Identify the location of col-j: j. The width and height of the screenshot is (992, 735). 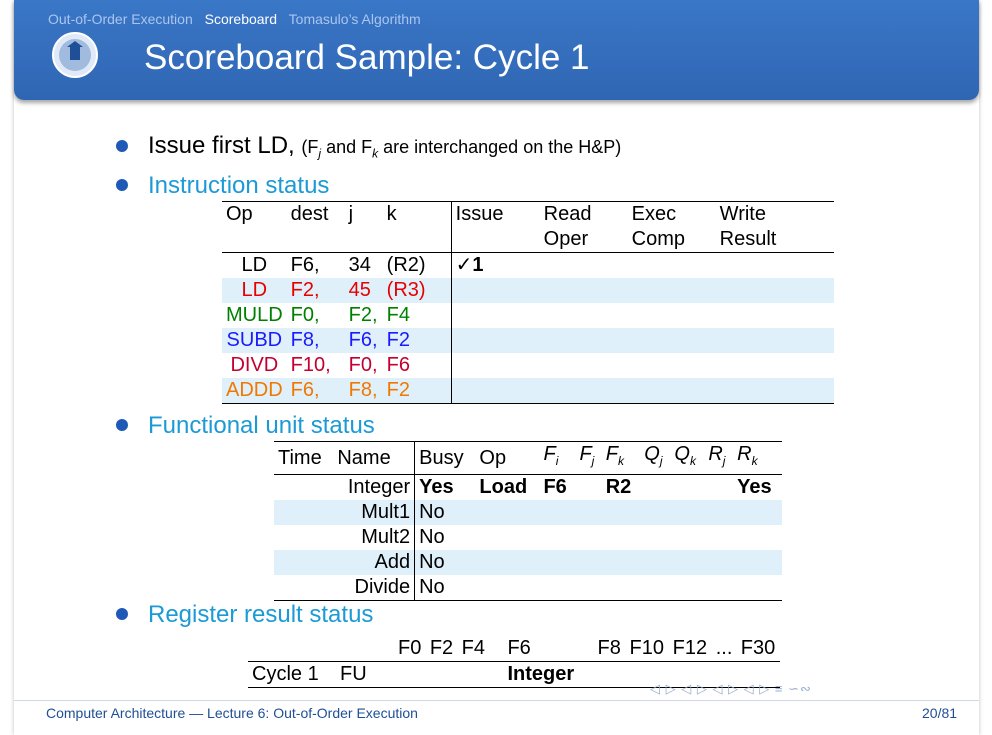
(351, 214).